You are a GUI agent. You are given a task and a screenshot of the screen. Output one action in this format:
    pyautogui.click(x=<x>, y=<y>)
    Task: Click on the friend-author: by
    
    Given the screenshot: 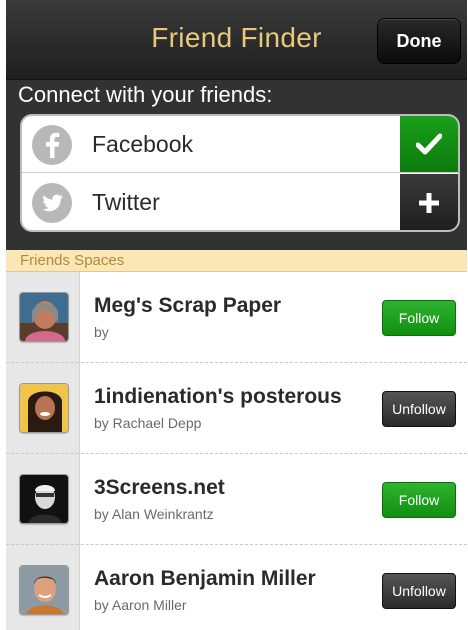 What is the action you would take?
    pyautogui.click(x=101, y=332)
    